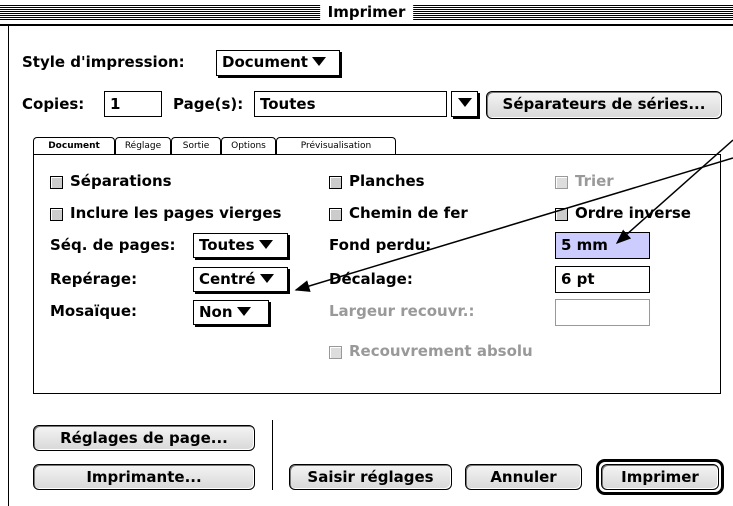  What do you see at coordinates (674, 191) in the screenshot?
I see `arrow-icon` at bounding box center [674, 191].